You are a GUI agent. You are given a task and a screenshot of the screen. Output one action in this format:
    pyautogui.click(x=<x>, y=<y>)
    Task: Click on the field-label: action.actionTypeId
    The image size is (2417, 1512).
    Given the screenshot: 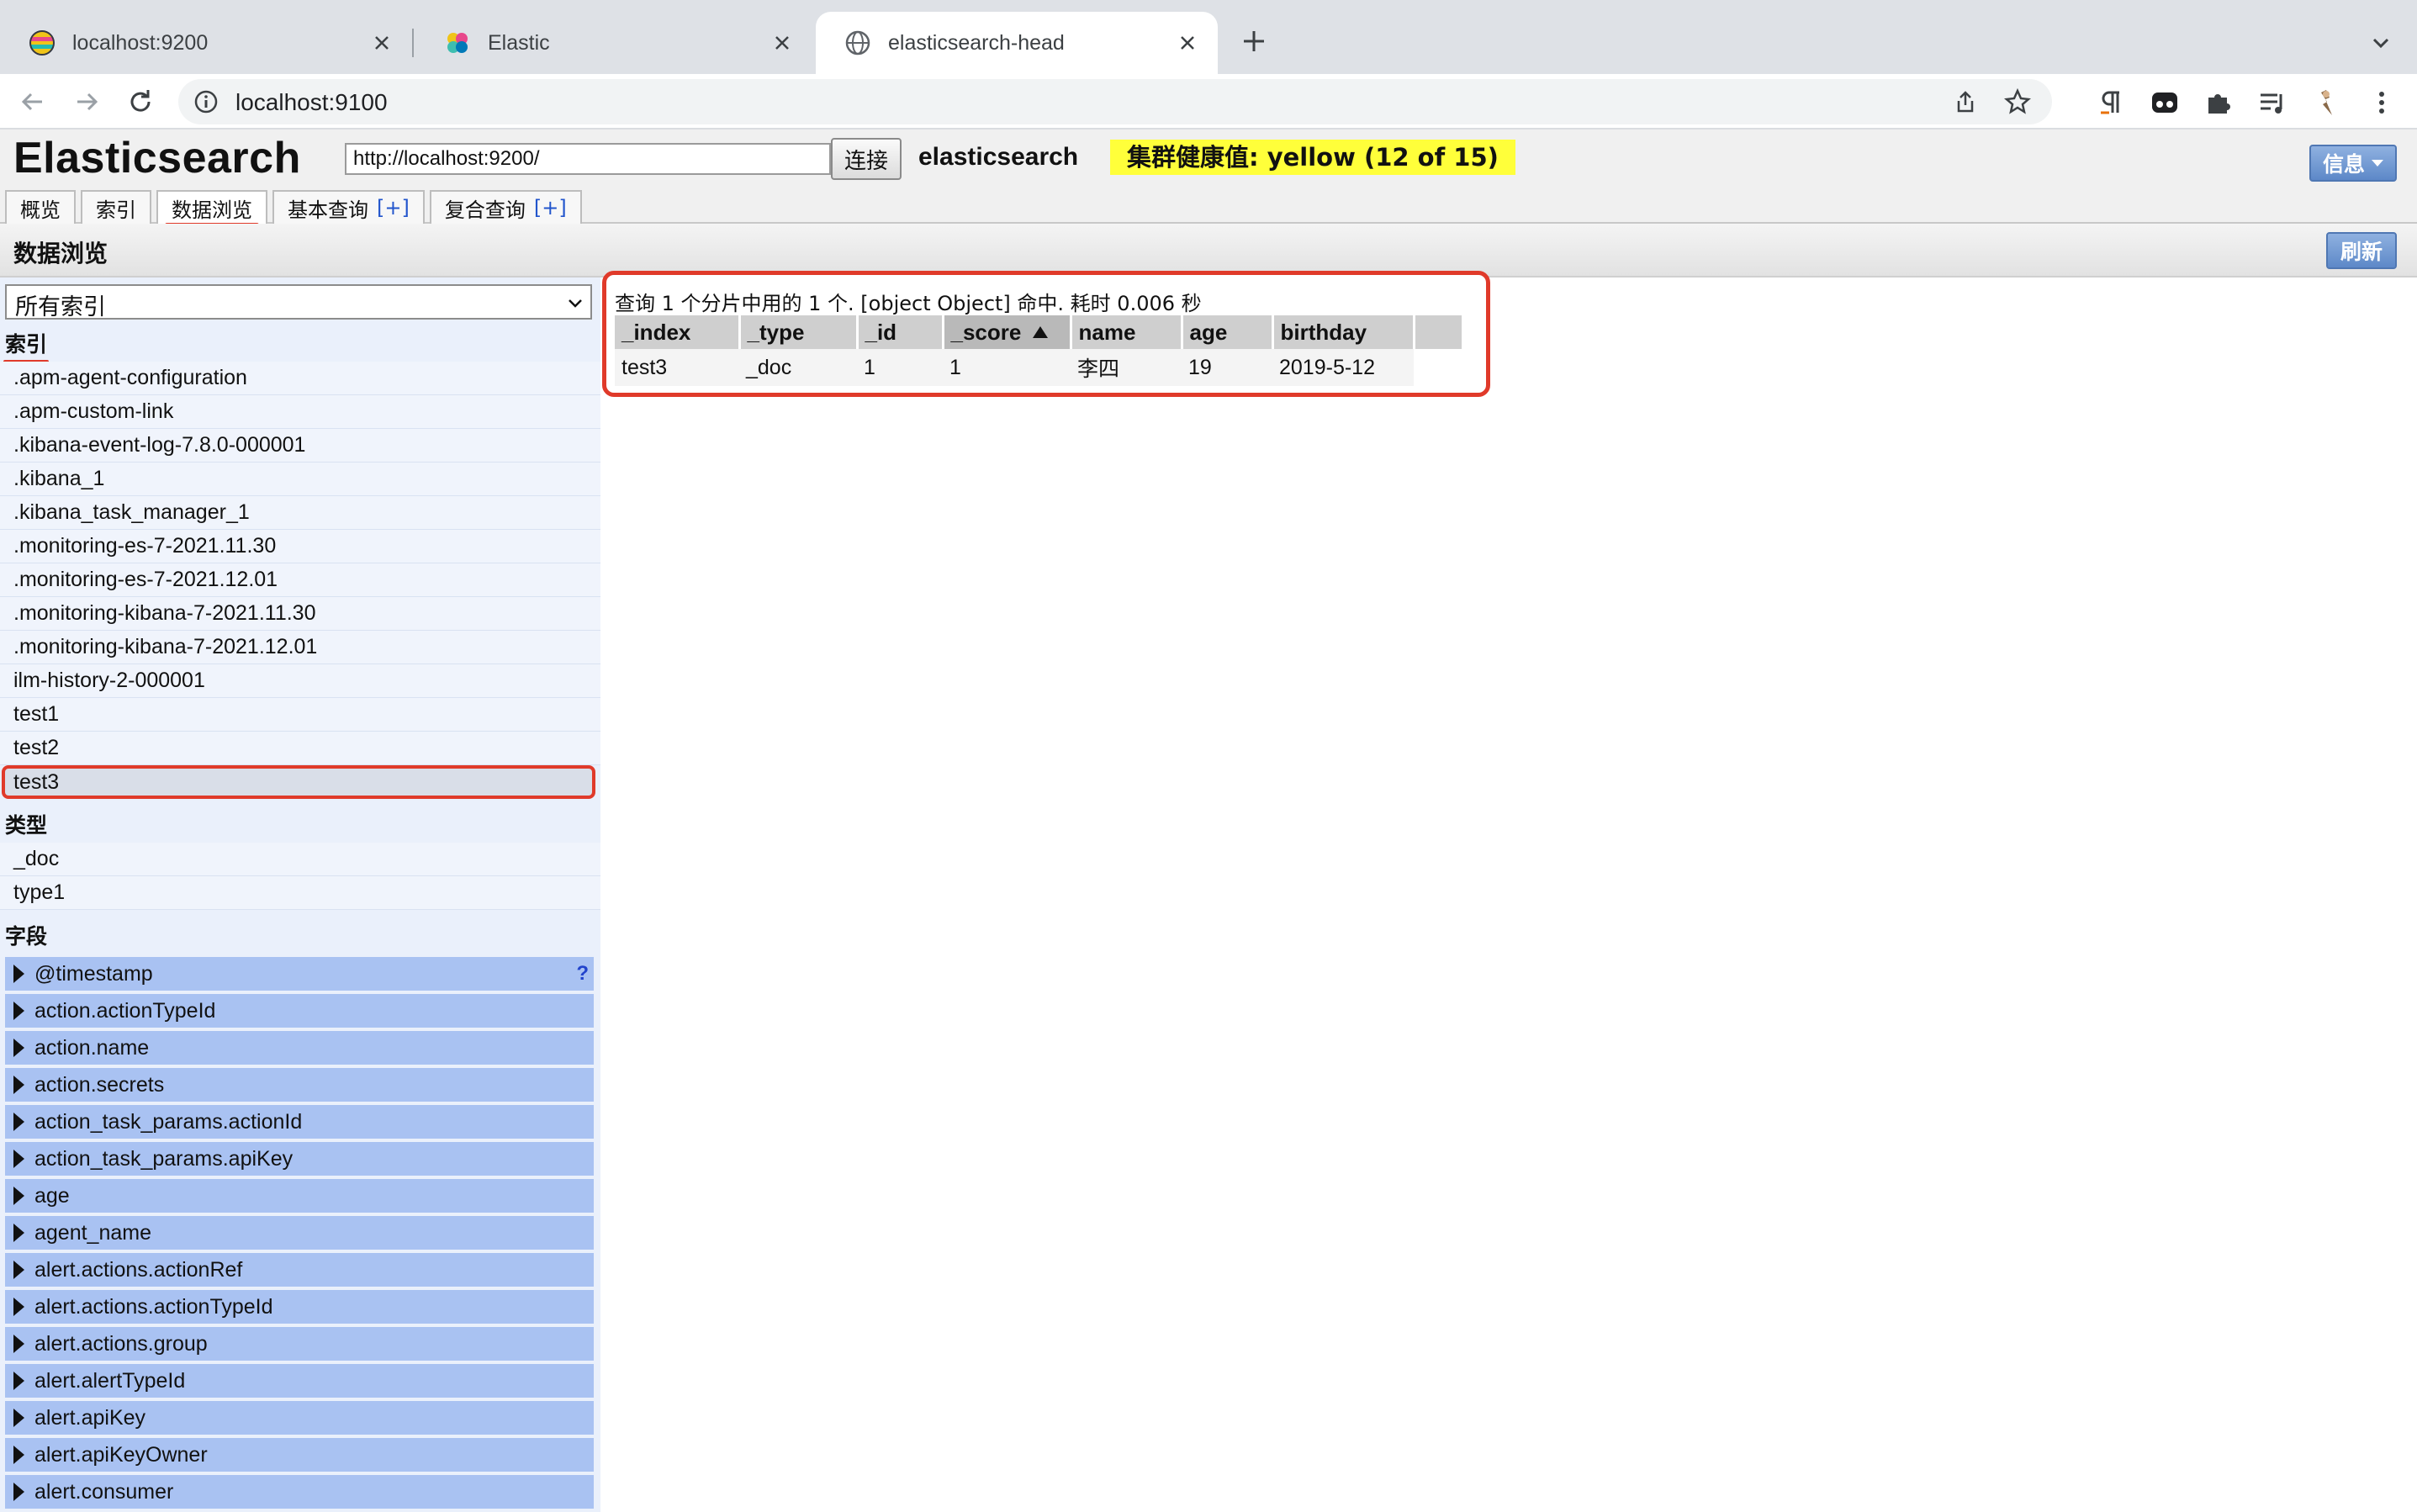 What is the action you would take?
    pyautogui.click(x=125, y=1011)
    